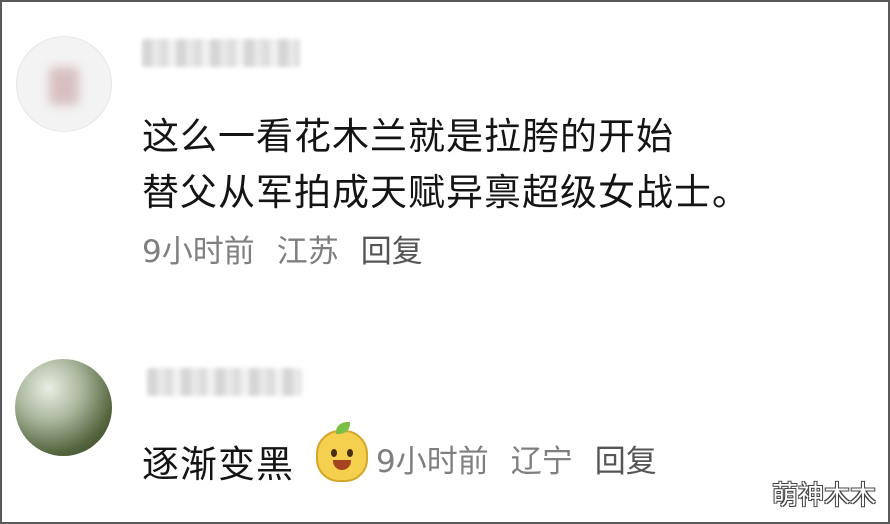  What do you see at coordinates (541, 462) in the screenshot?
I see `location: 辽宁` at bounding box center [541, 462].